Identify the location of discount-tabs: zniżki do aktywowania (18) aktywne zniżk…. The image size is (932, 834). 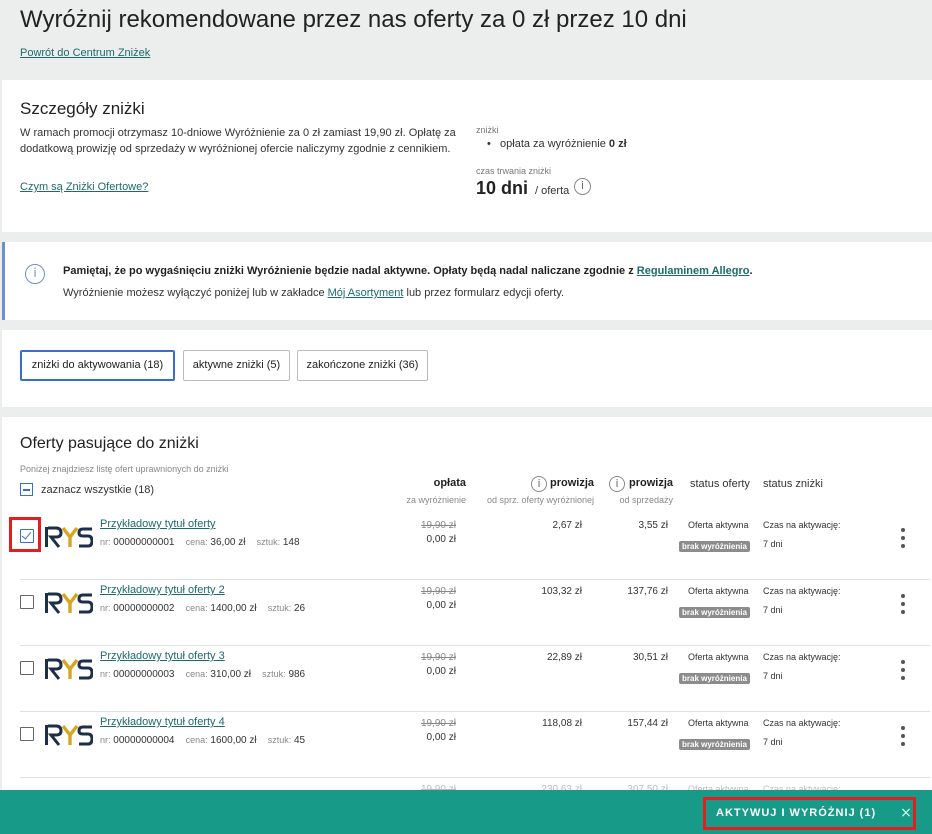
(467, 368).